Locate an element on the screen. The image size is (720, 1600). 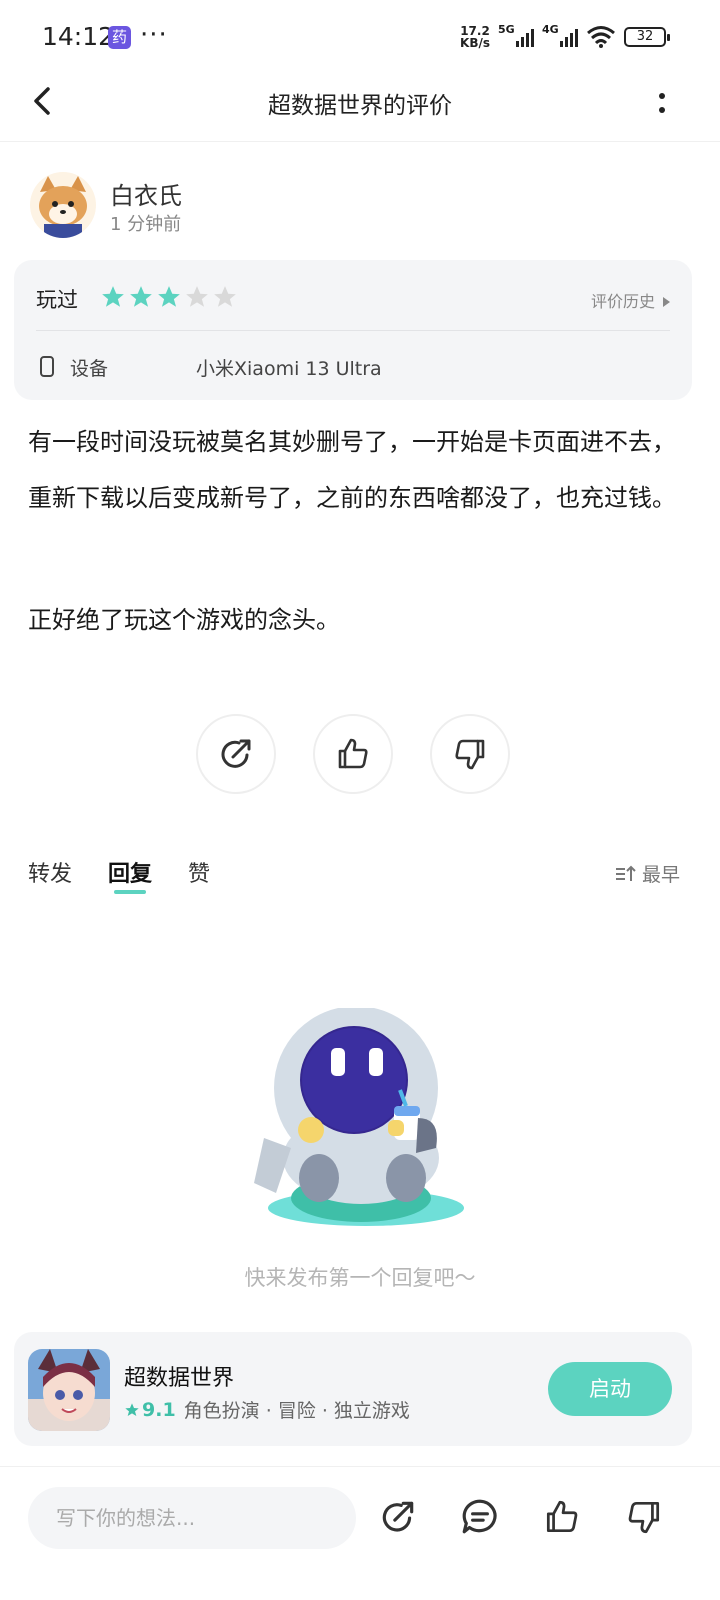
status-indicators: 17.2 KB/s 5G 4G 32 is located at coordinates (565, 36).